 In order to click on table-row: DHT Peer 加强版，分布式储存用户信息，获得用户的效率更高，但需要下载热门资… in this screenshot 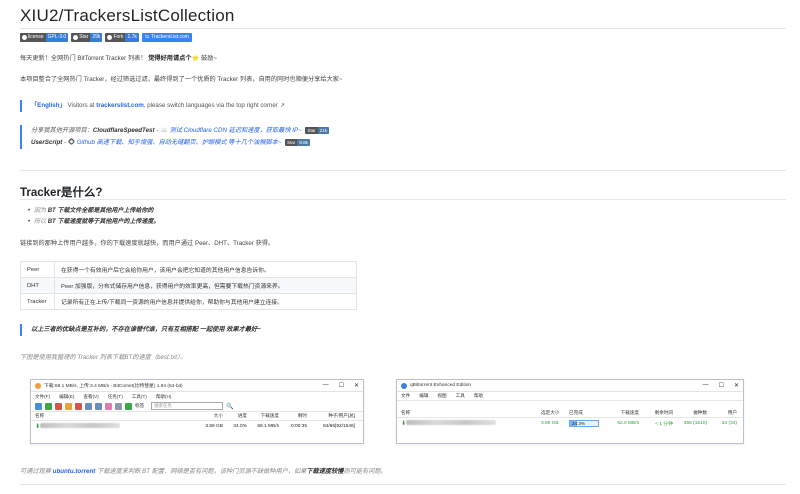, I will do `click(188, 285)`.